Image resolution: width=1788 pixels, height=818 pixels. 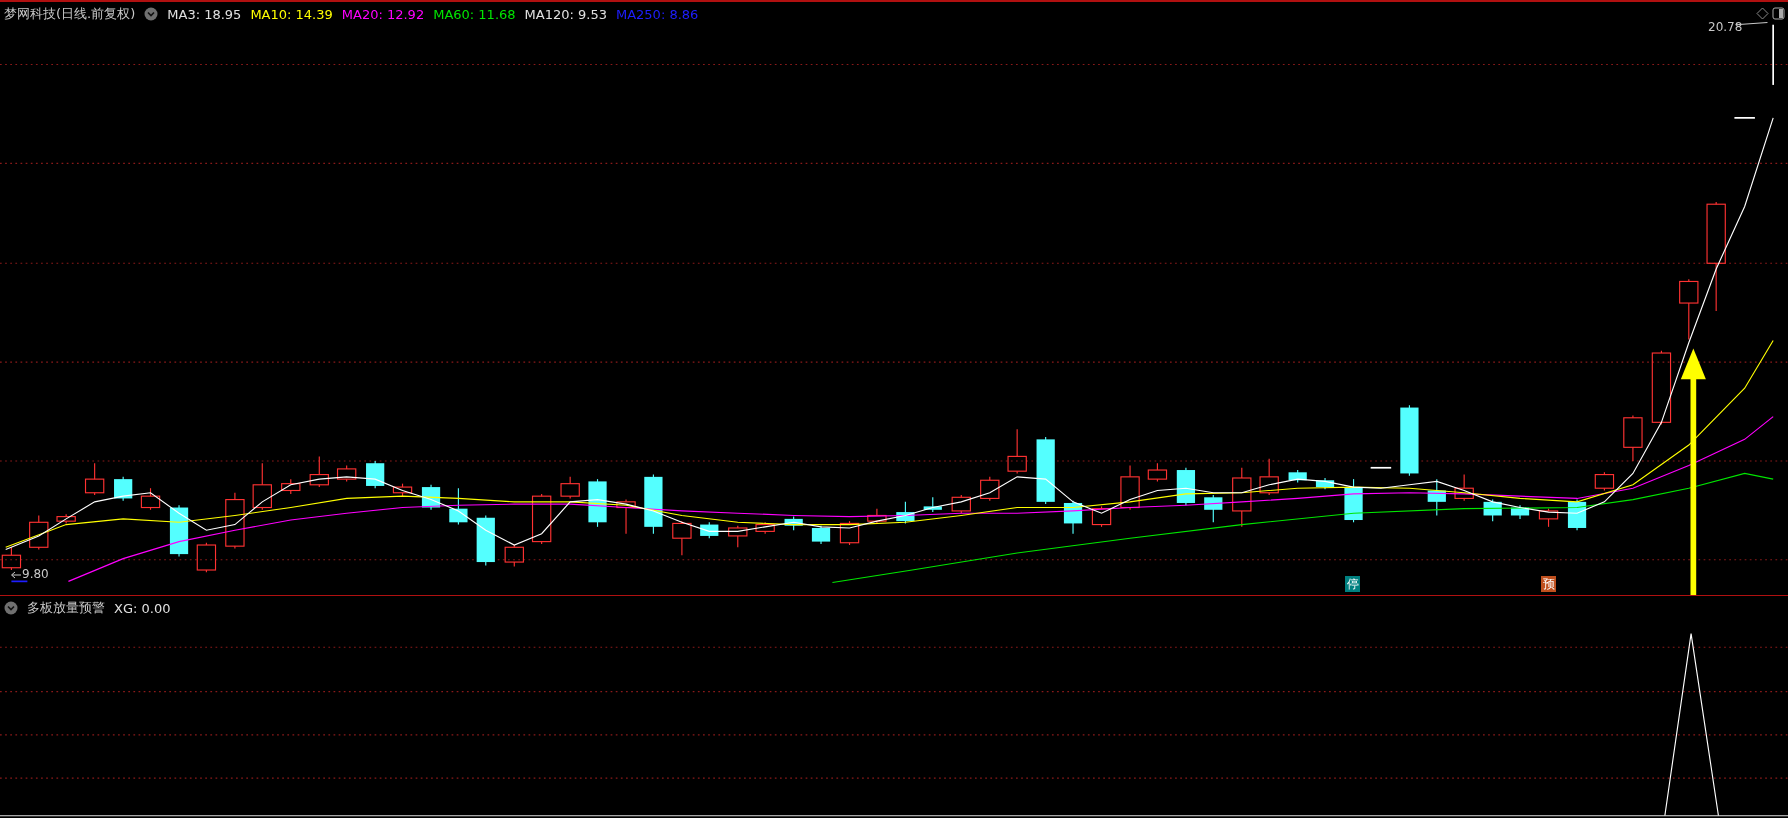 What do you see at coordinates (383, 14) in the screenshot?
I see `indicator-value: MA20: 12.92` at bounding box center [383, 14].